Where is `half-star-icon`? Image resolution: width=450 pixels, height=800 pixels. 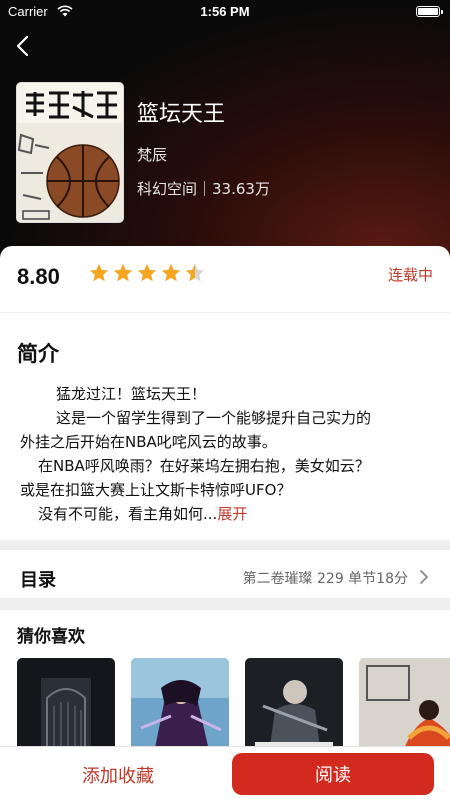 half-star-icon is located at coordinates (195, 272).